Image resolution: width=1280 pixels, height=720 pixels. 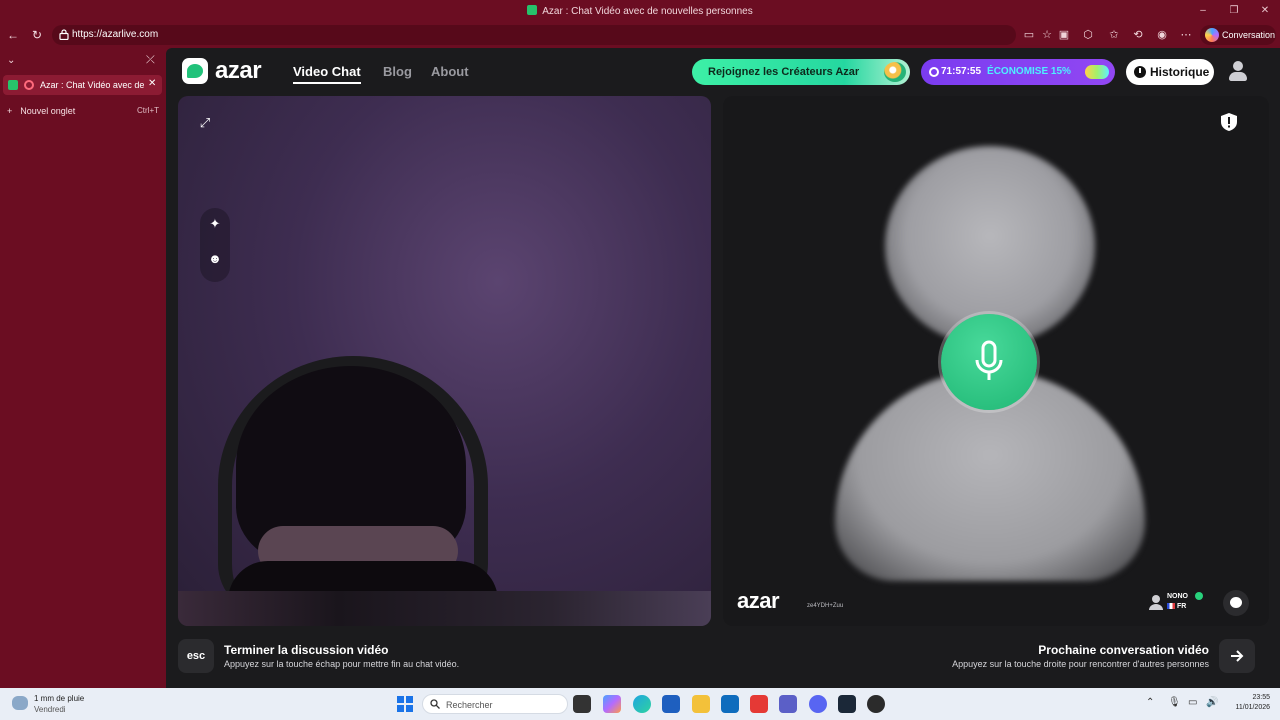 I want to click on conversation-label: Conversation, so click(x=1249, y=35).